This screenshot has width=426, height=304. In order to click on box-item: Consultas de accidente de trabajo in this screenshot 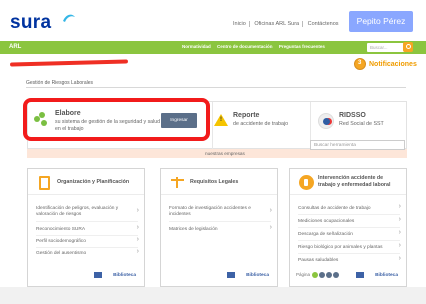, I will do `click(346, 209)`.